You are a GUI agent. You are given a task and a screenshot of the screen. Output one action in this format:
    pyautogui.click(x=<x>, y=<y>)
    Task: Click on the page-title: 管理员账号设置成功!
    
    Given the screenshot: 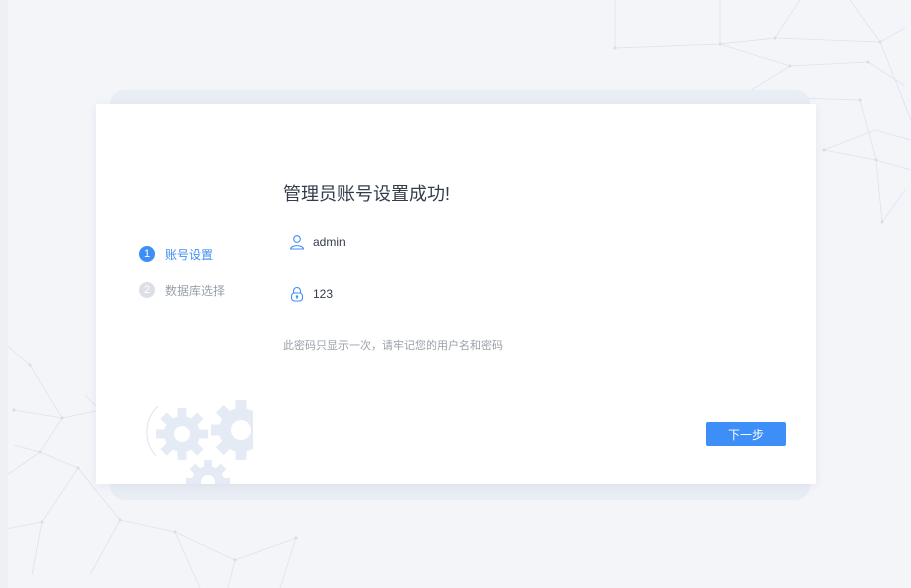 What is the action you would take?
    pyautogui.click(x=367, y=194)
    